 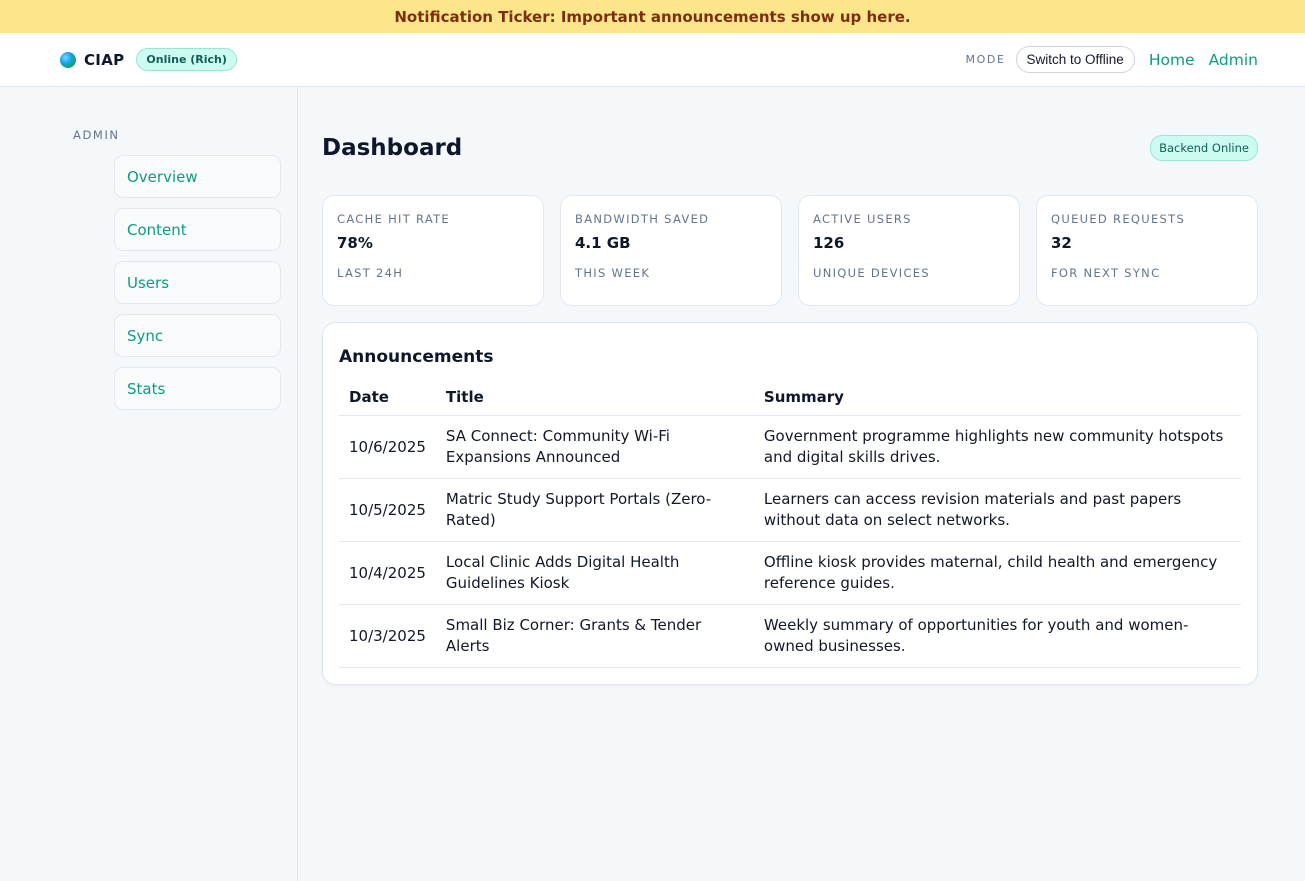 What do you see at coordinates (387, 510) in the screenshot?
I see `cell-date: 10/5/2025` at bounding box center [387, 510].